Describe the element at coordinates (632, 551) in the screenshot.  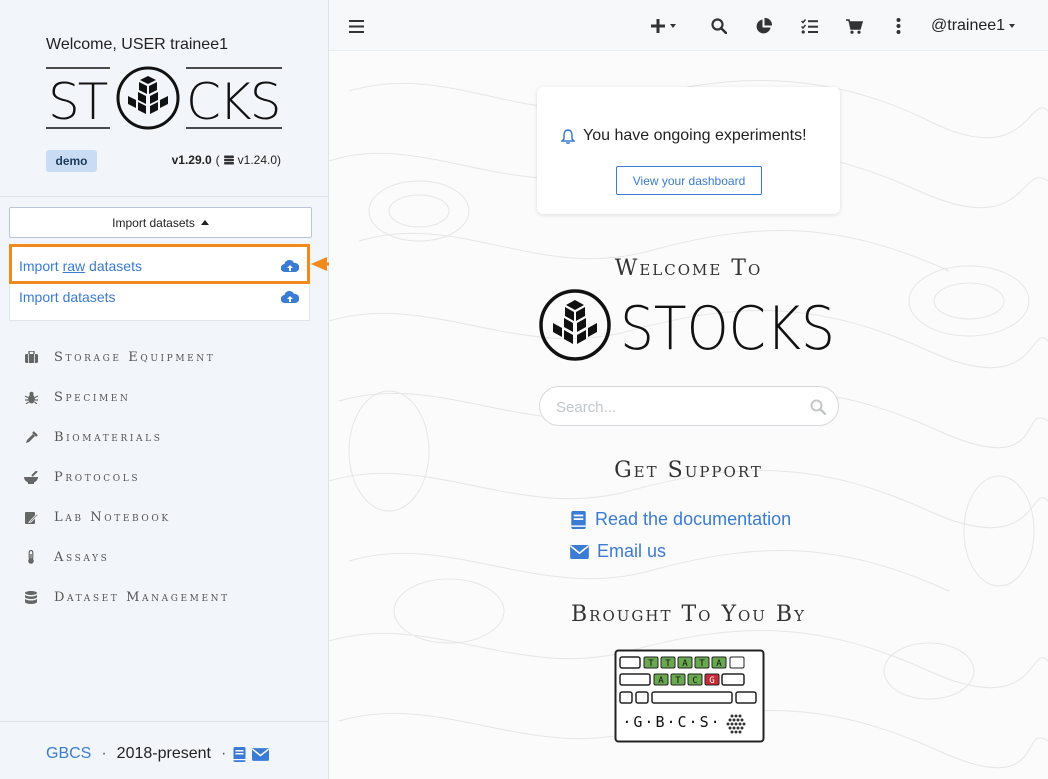
I see `email-us-label: Email us` at that location.